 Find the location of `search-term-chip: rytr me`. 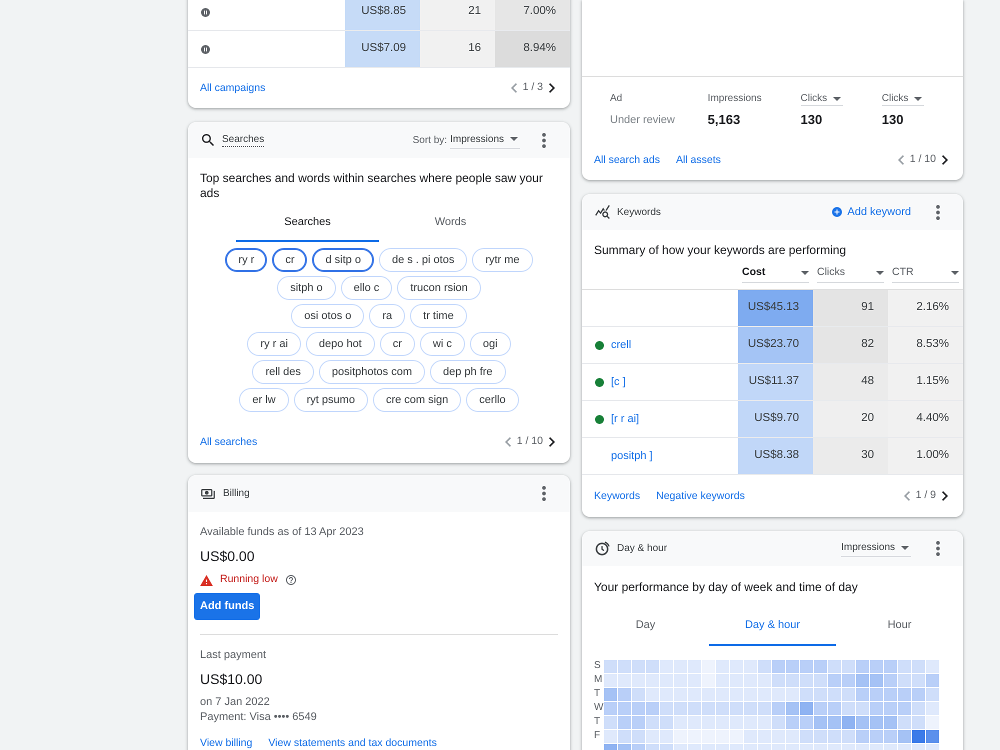

search-term-chip: rytr me is located at coordinates (502, 260).